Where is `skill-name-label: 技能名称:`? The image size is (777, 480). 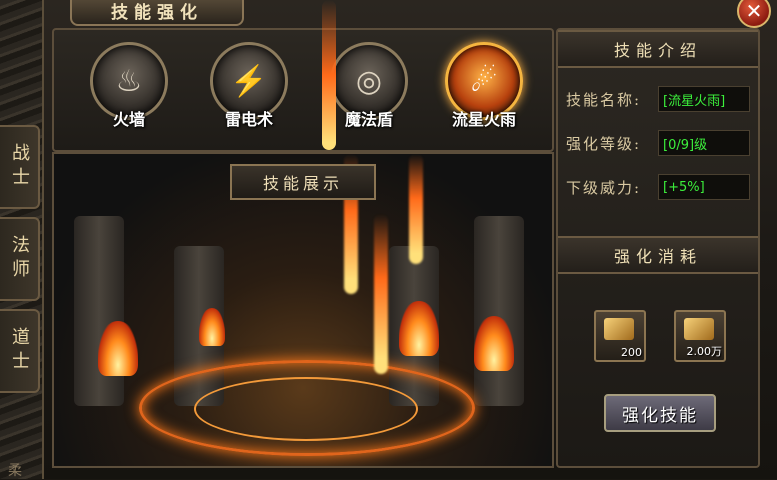
skill-name-label: 技能名称: is located at coordinates (604, 99).